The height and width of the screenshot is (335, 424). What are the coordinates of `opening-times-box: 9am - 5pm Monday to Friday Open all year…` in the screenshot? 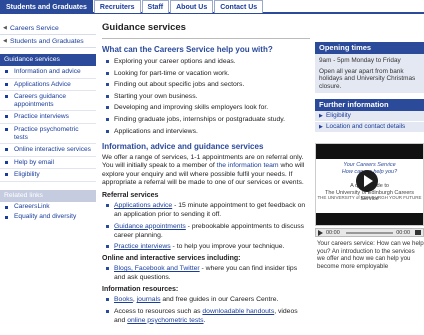 It's located at (369, 74).